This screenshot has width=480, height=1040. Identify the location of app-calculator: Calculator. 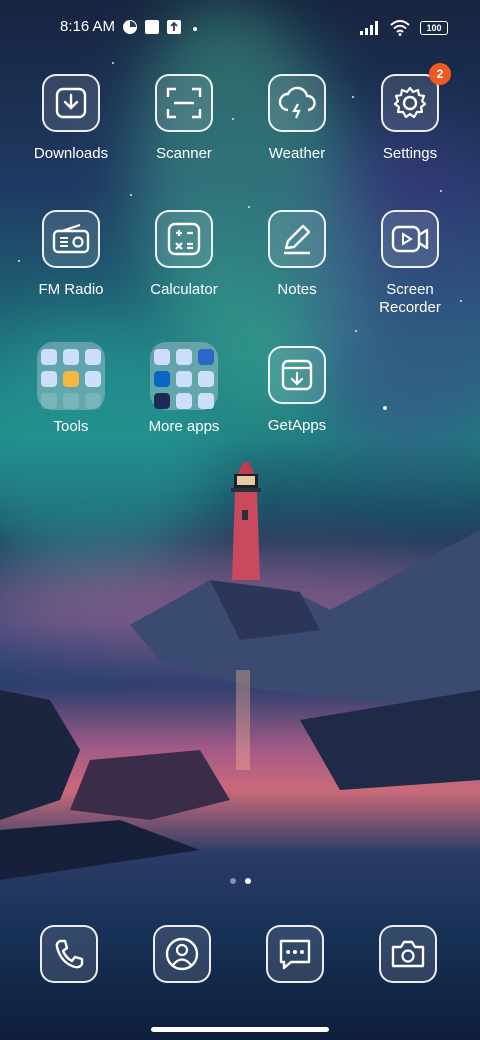
(184, 254).